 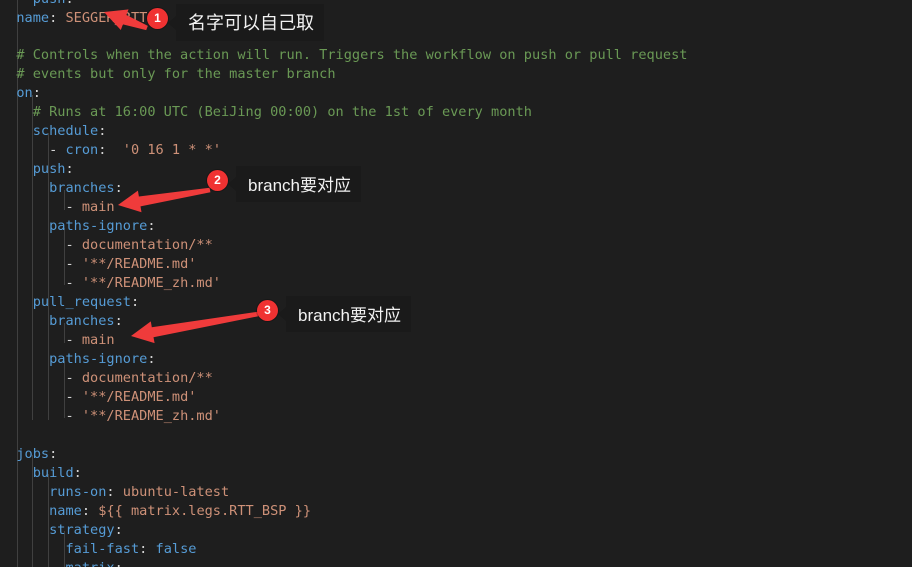 I want to click on code-line: - push:, so click(x=37, y=4).